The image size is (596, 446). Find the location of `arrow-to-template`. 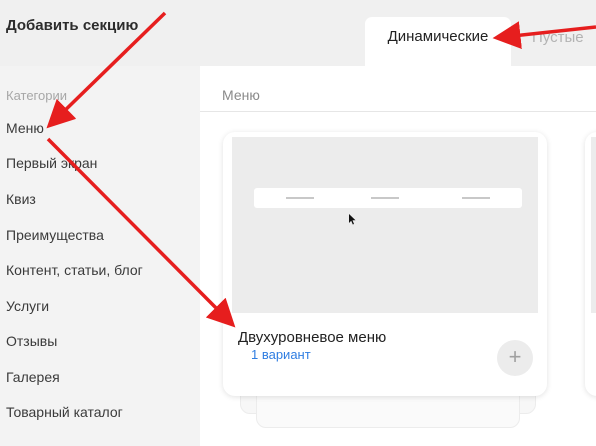

arrow-to-template is located at coordinates (141, 232).